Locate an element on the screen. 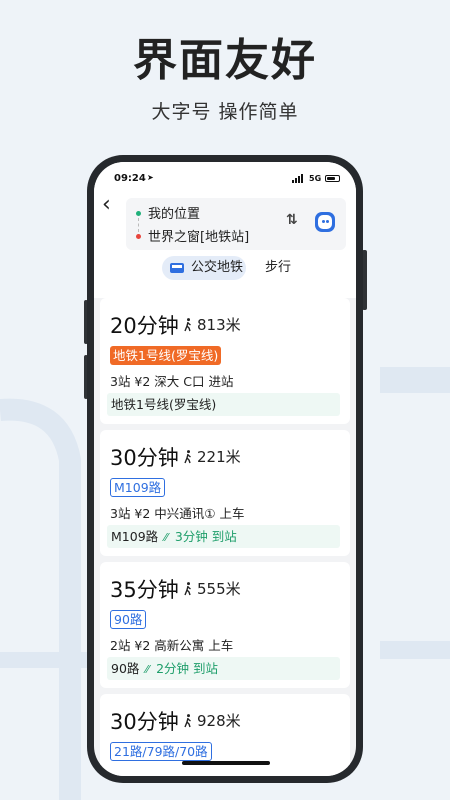 This screenshot has width=450, height=800. walk-distance: 928米 is located at coordinates (219, 721).